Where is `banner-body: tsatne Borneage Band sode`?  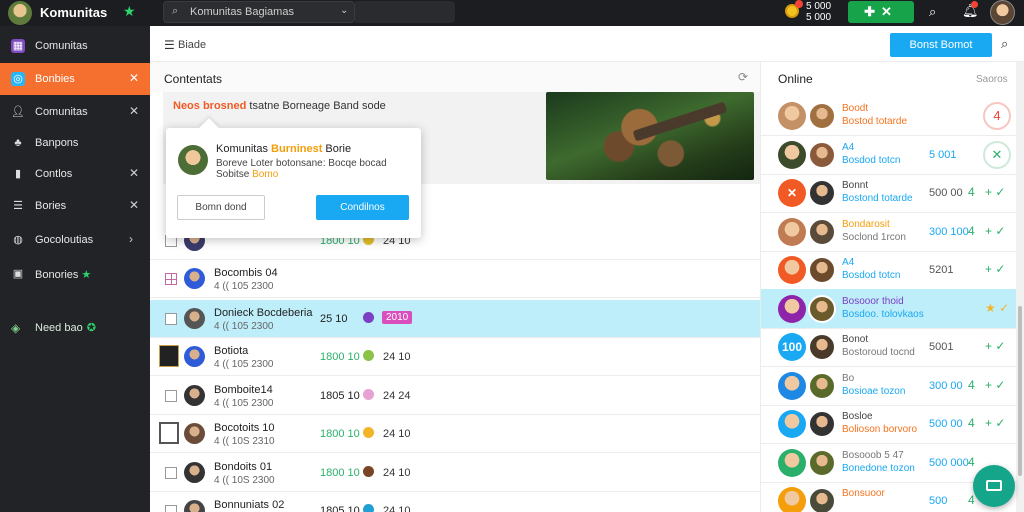 banner-body: tsatne Borneage Band sode is located at coordinates (316, 106).